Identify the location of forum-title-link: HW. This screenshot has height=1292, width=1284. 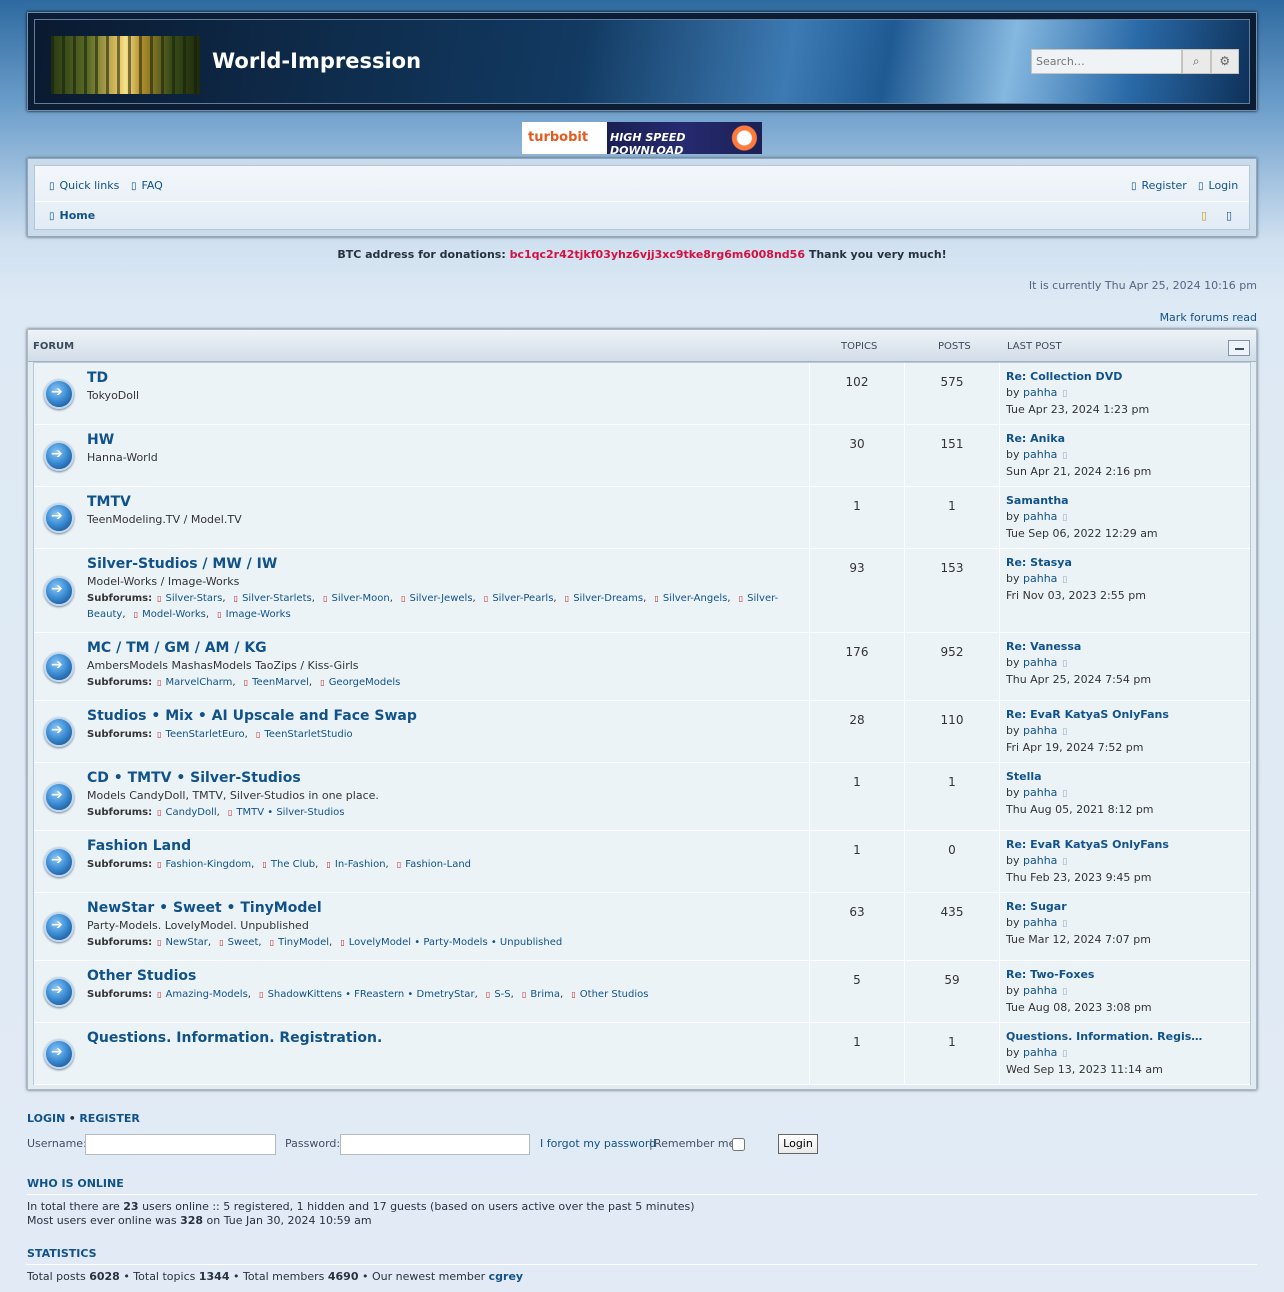
(100, 440).